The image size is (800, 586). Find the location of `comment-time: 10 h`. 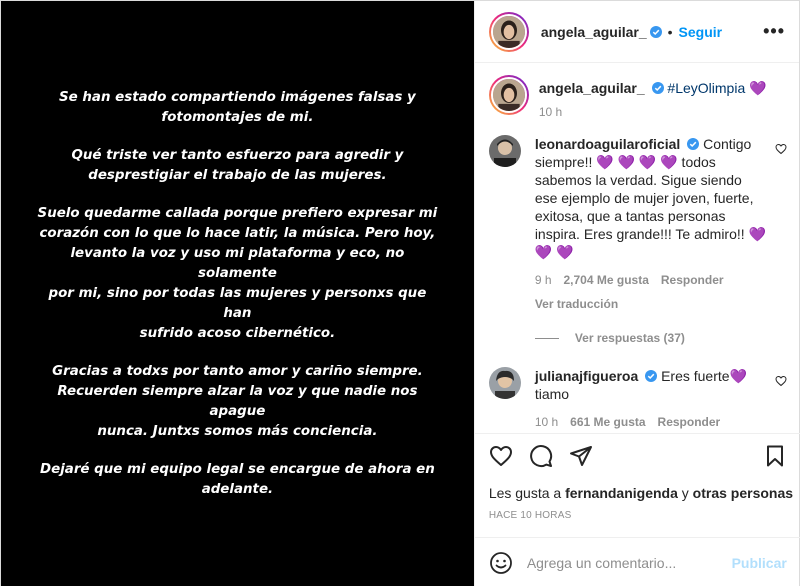

comment-time: 10 h is located at coordinates (546, 422).